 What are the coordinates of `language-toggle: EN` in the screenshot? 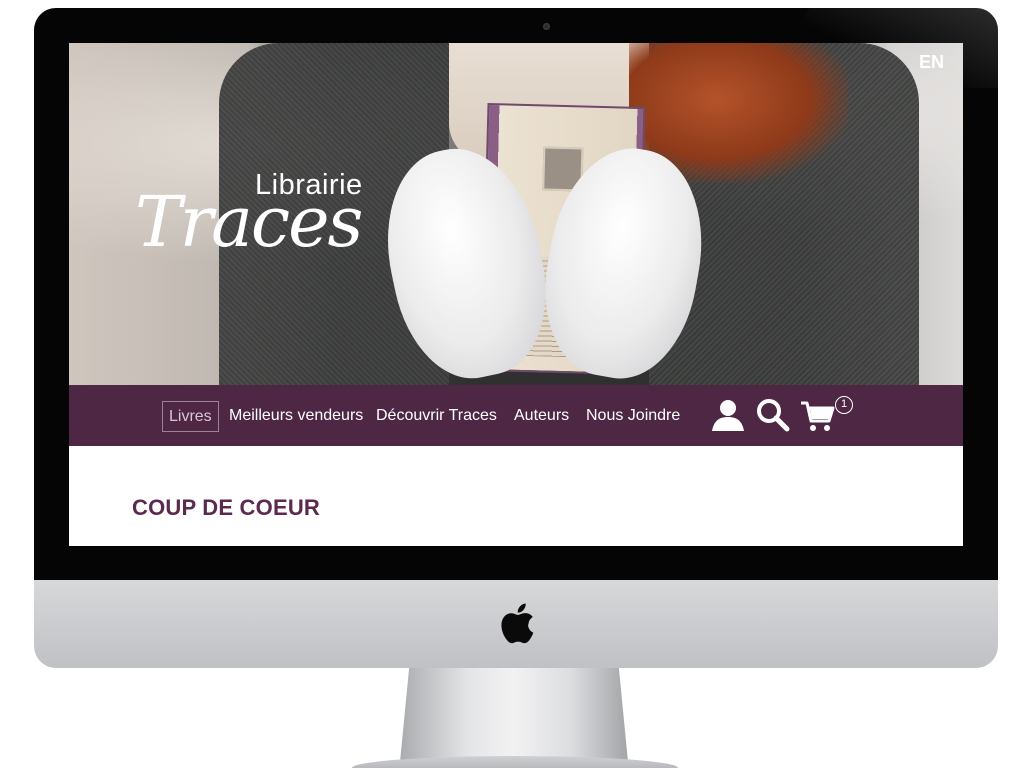 It's located at (931, 62).